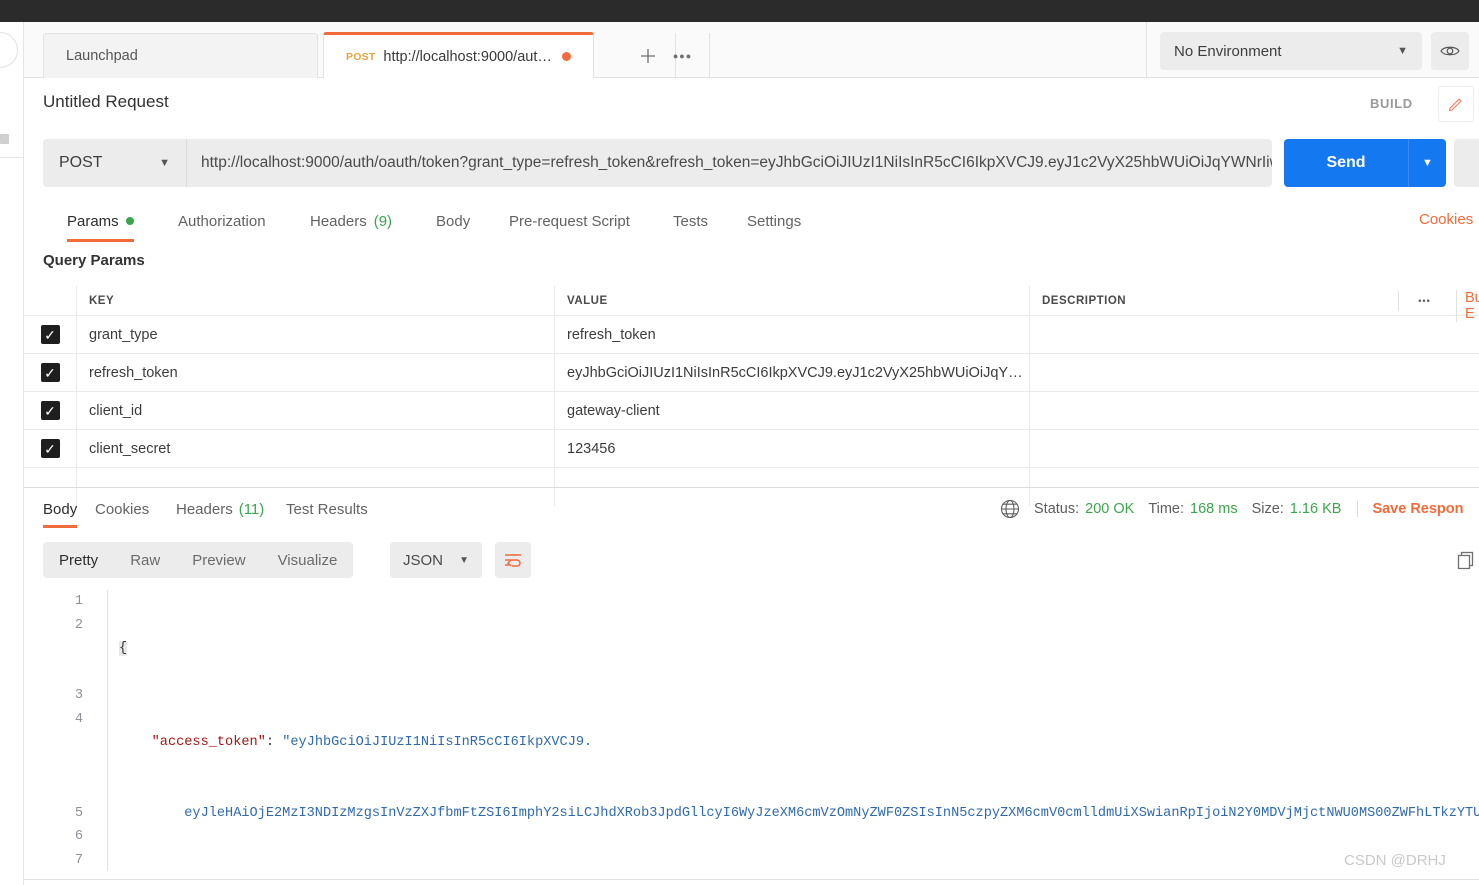  I want to click on tab-launchpad-label: Launchpad, so click(102, 56).